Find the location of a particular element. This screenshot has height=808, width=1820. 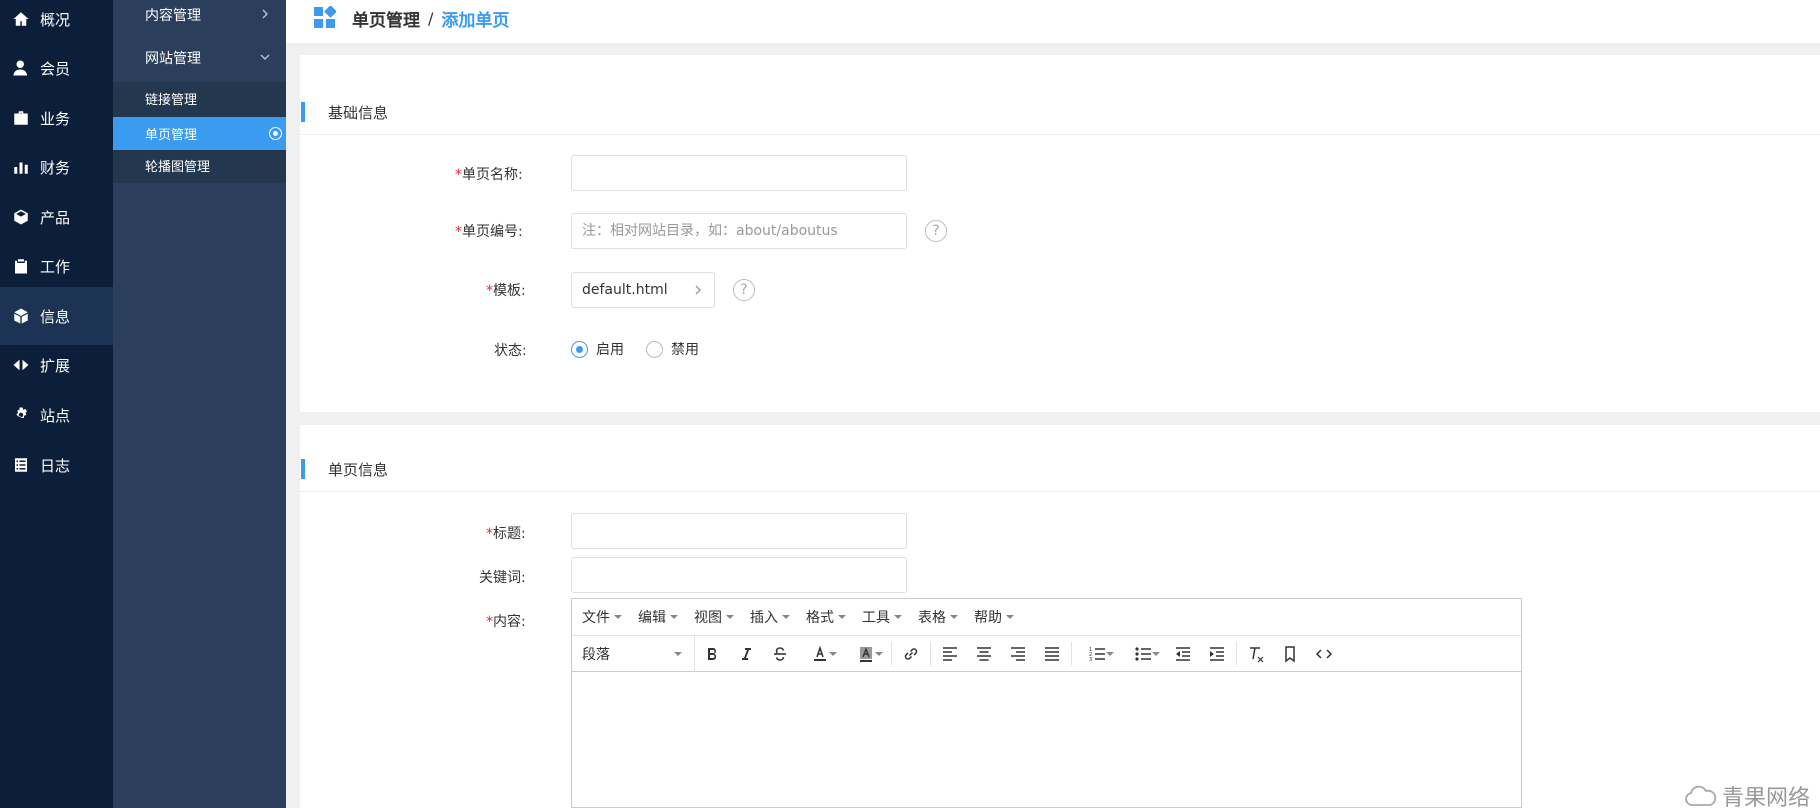

label-text: 标题: is located at coordinates (509, 534).